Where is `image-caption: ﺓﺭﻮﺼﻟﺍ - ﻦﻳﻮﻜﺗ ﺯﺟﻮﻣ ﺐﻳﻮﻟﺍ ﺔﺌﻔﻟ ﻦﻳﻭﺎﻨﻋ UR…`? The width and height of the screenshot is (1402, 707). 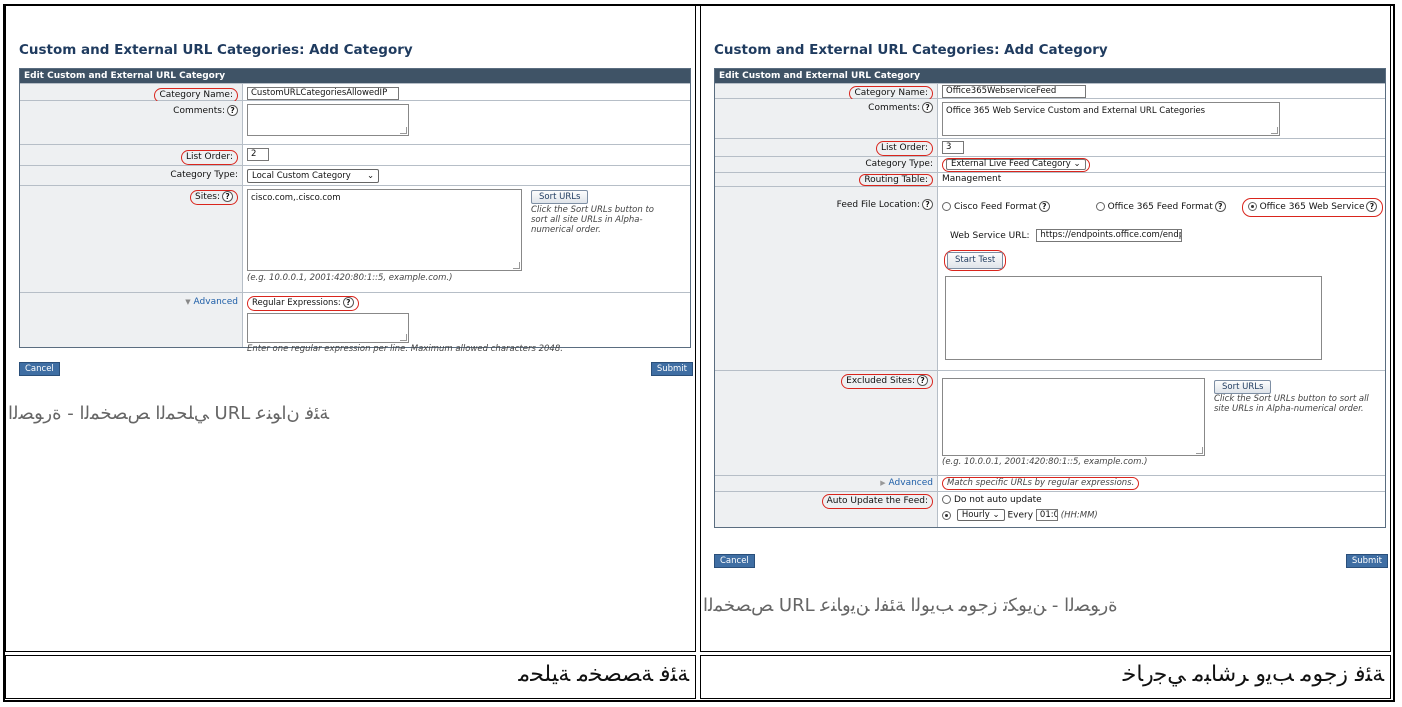
image-caption: ﺓﺭﻮﺼﻟﺍ - ﻦﻳﻮﻜﺗ ﺯﺟﻮﻣ ﺐﻳﻮﻟﺍ ﺔﺌﻔﻟ ﻦﻳﻭﺎﻨﻋ UR… is located at coordinates (910, 605).